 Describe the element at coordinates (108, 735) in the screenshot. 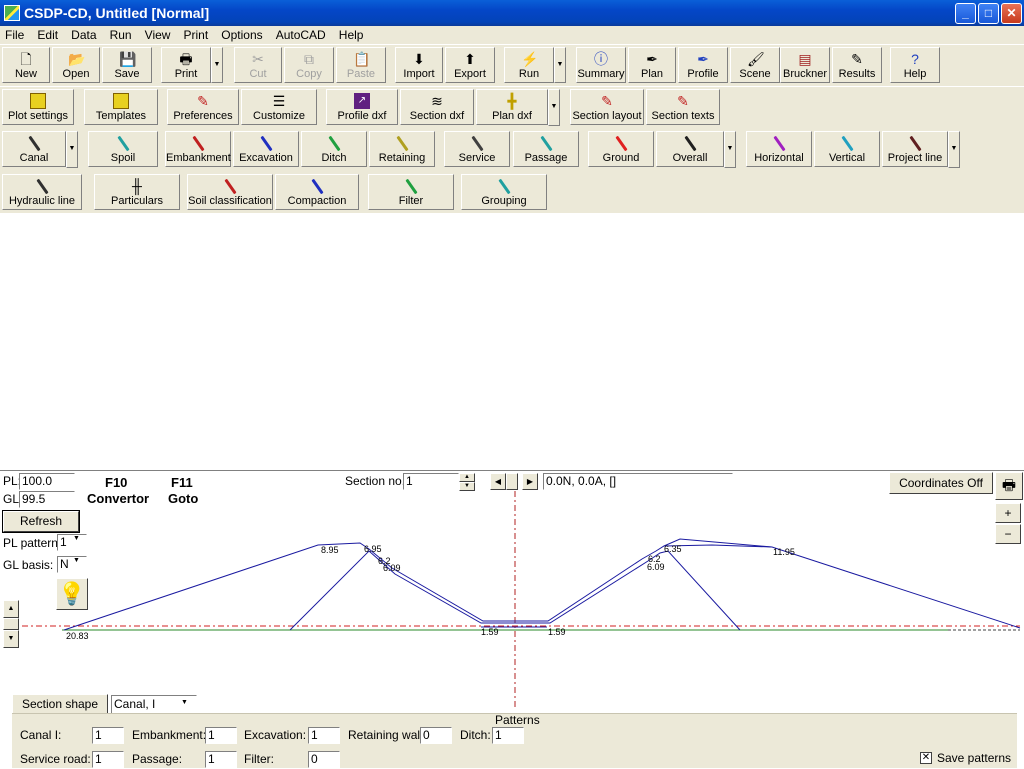

I see `canal-pattern-input: 1` at that location.